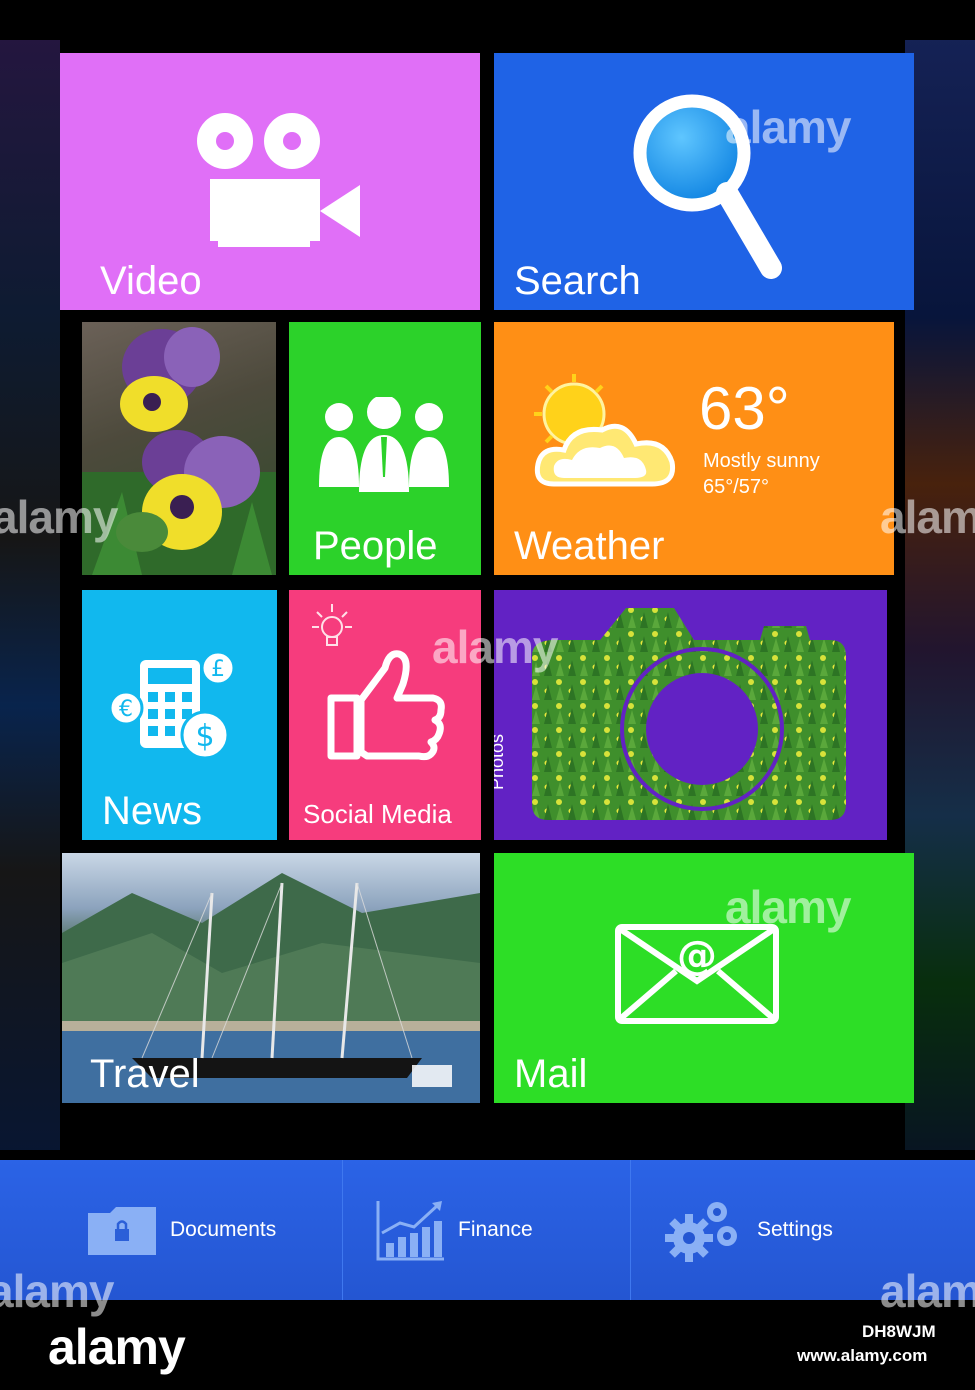 The image size is (975, 1390). I want to click on tile-mail: @ Mail, so click(704, 978).